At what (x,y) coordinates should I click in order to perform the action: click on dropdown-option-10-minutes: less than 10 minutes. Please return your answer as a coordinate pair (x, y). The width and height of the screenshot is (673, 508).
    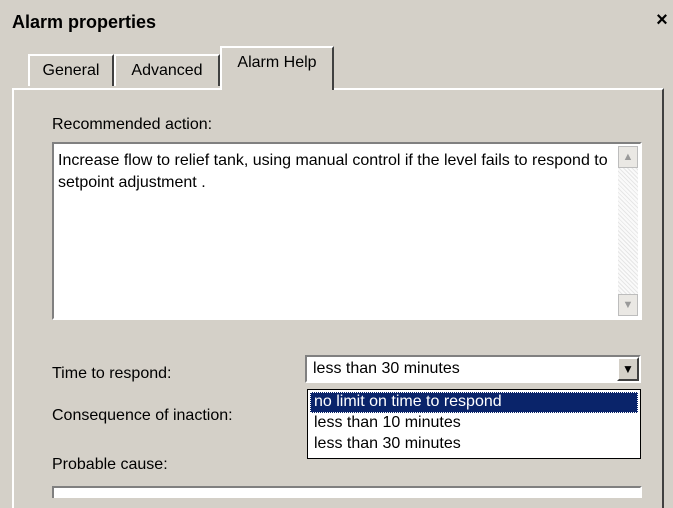
    Looking at the image, I should click on (474, 423).